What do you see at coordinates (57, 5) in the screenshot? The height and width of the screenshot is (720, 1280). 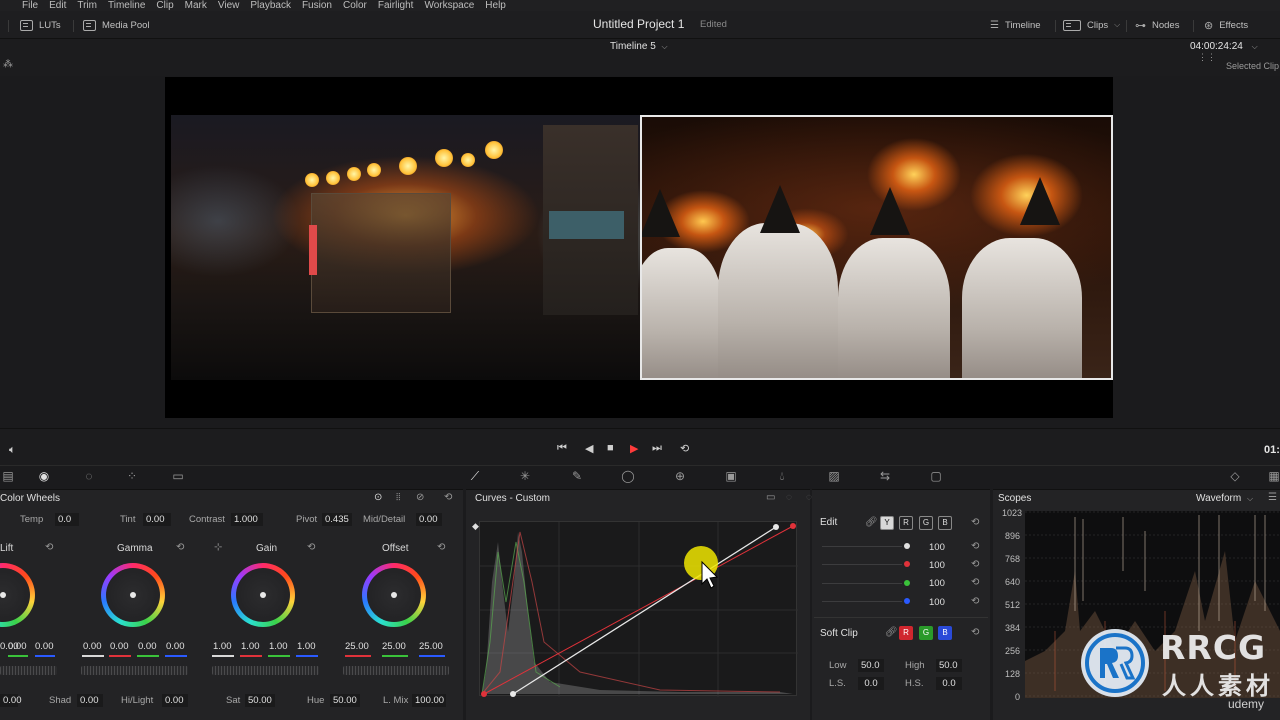 I see `menu-edit: Edit` at bounding box center [57, 5].